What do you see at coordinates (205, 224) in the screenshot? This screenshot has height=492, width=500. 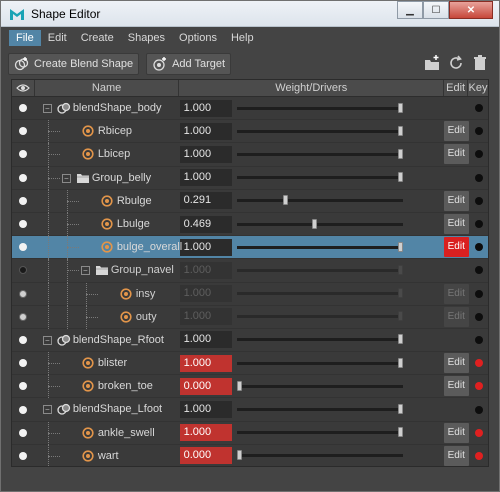 I see `weight-field: 0.469` at bounding box center [205, 224].